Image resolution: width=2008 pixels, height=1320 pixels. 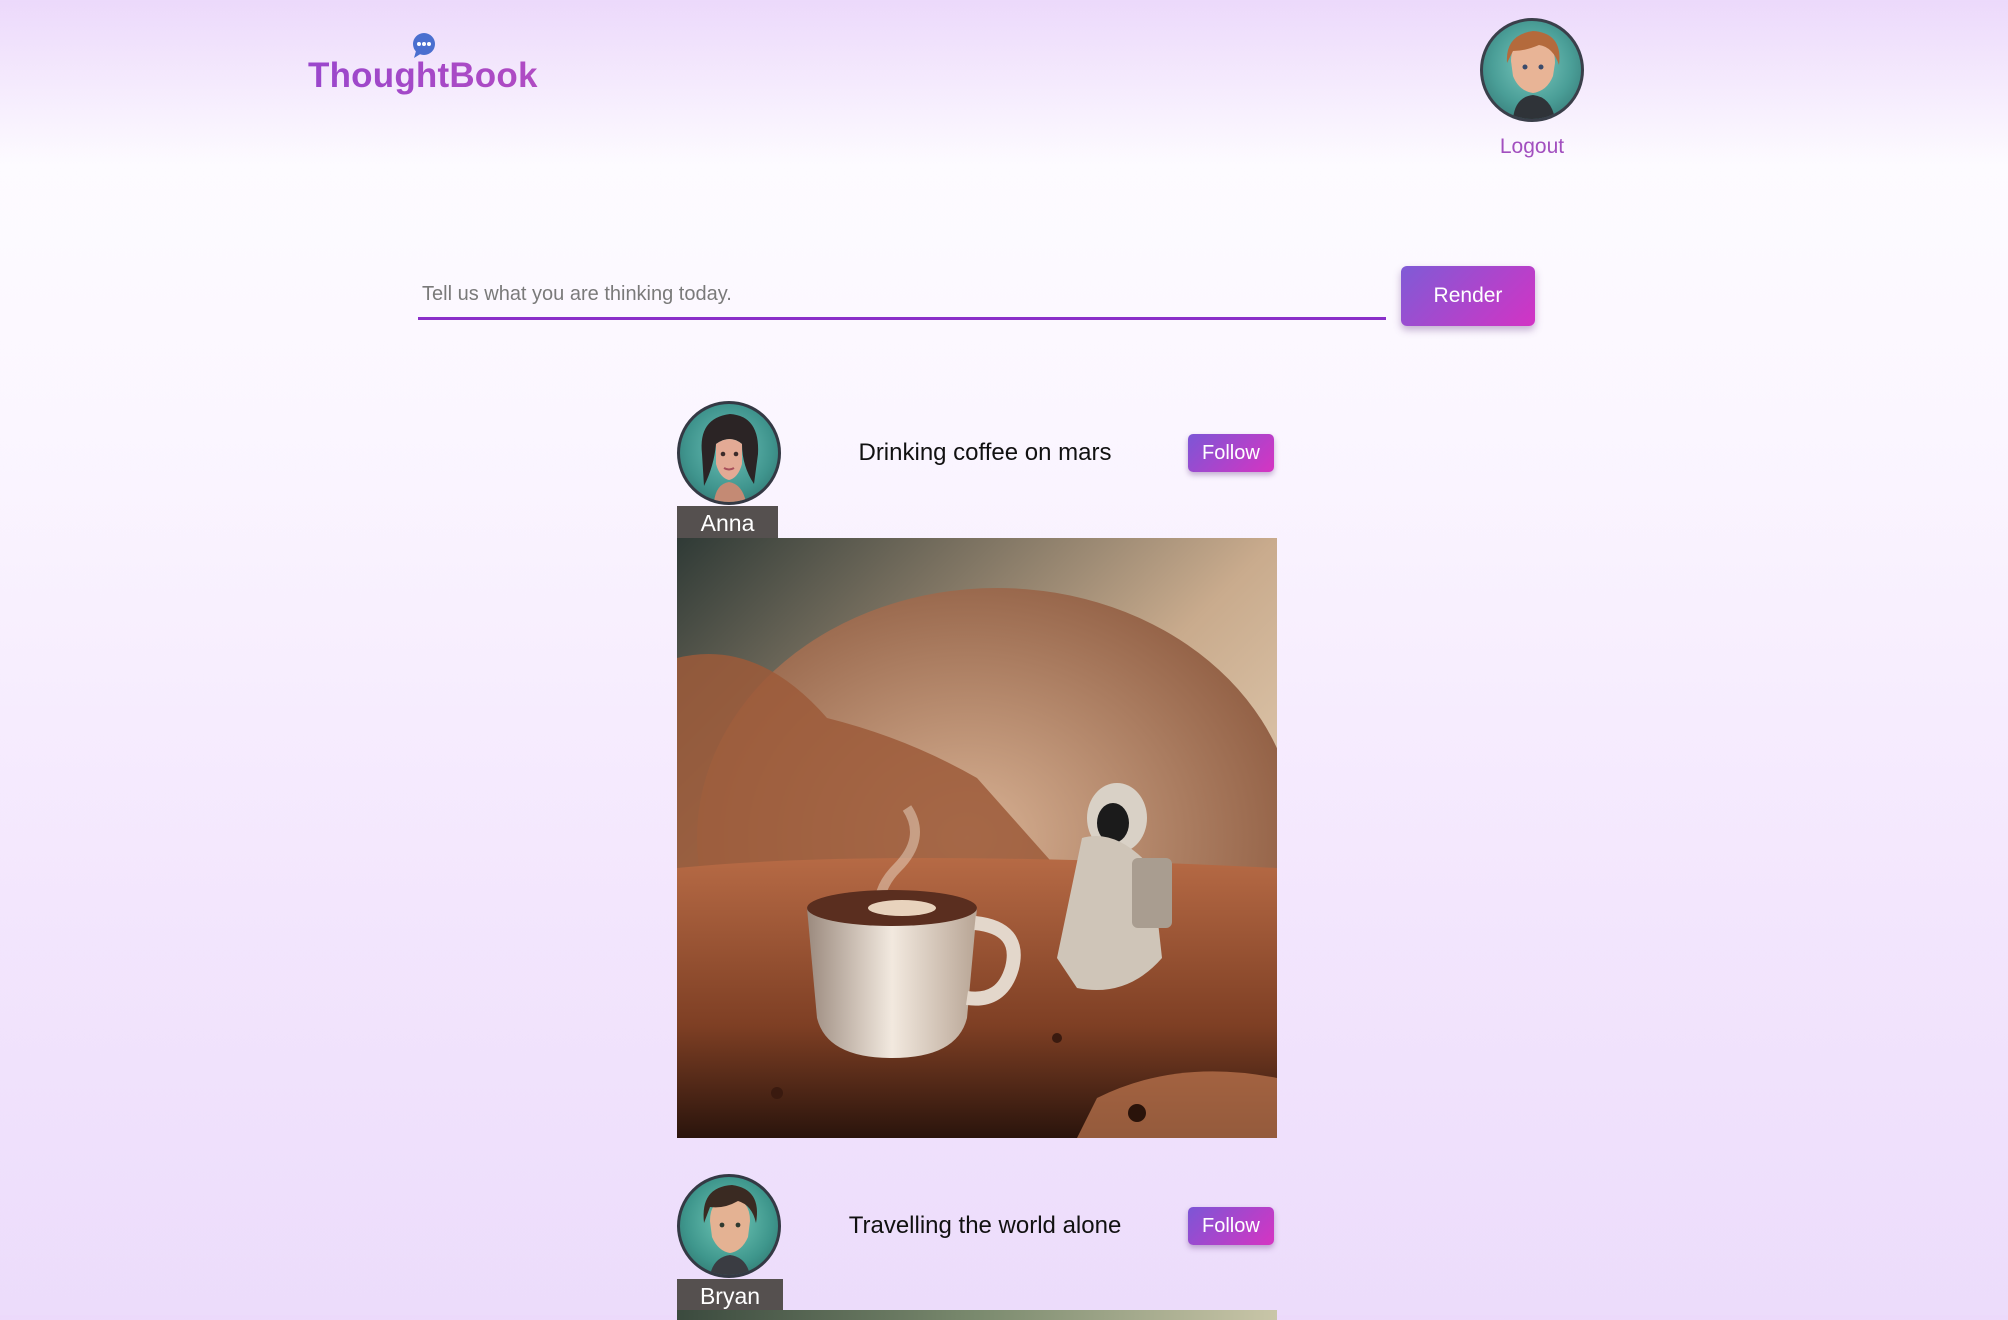 I want to click on user-avatar-portrait, so click(x=1533, y=75).